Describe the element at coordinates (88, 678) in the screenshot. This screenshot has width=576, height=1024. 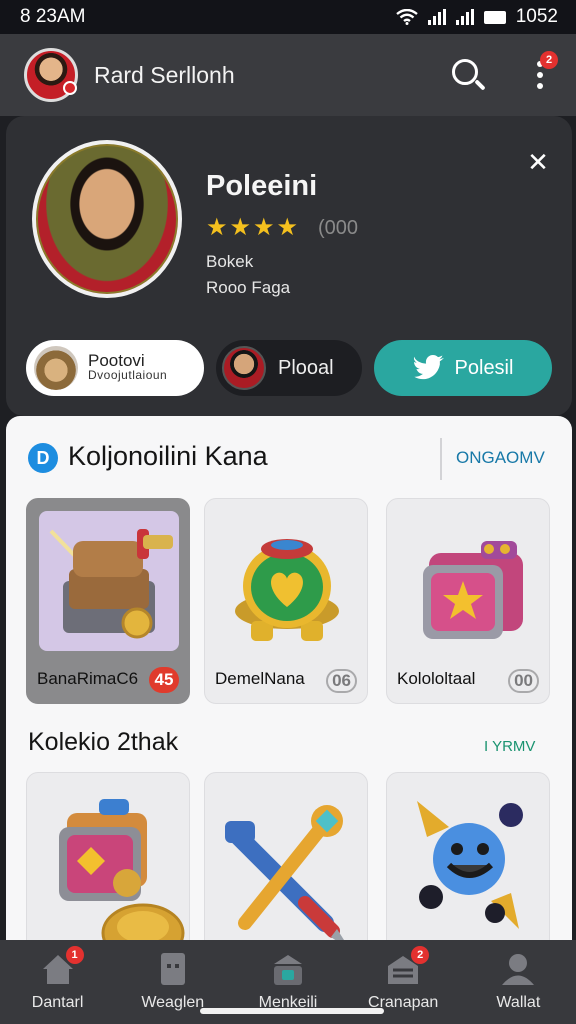
I see `tile-1-label: BanaRimaC6` at that location.